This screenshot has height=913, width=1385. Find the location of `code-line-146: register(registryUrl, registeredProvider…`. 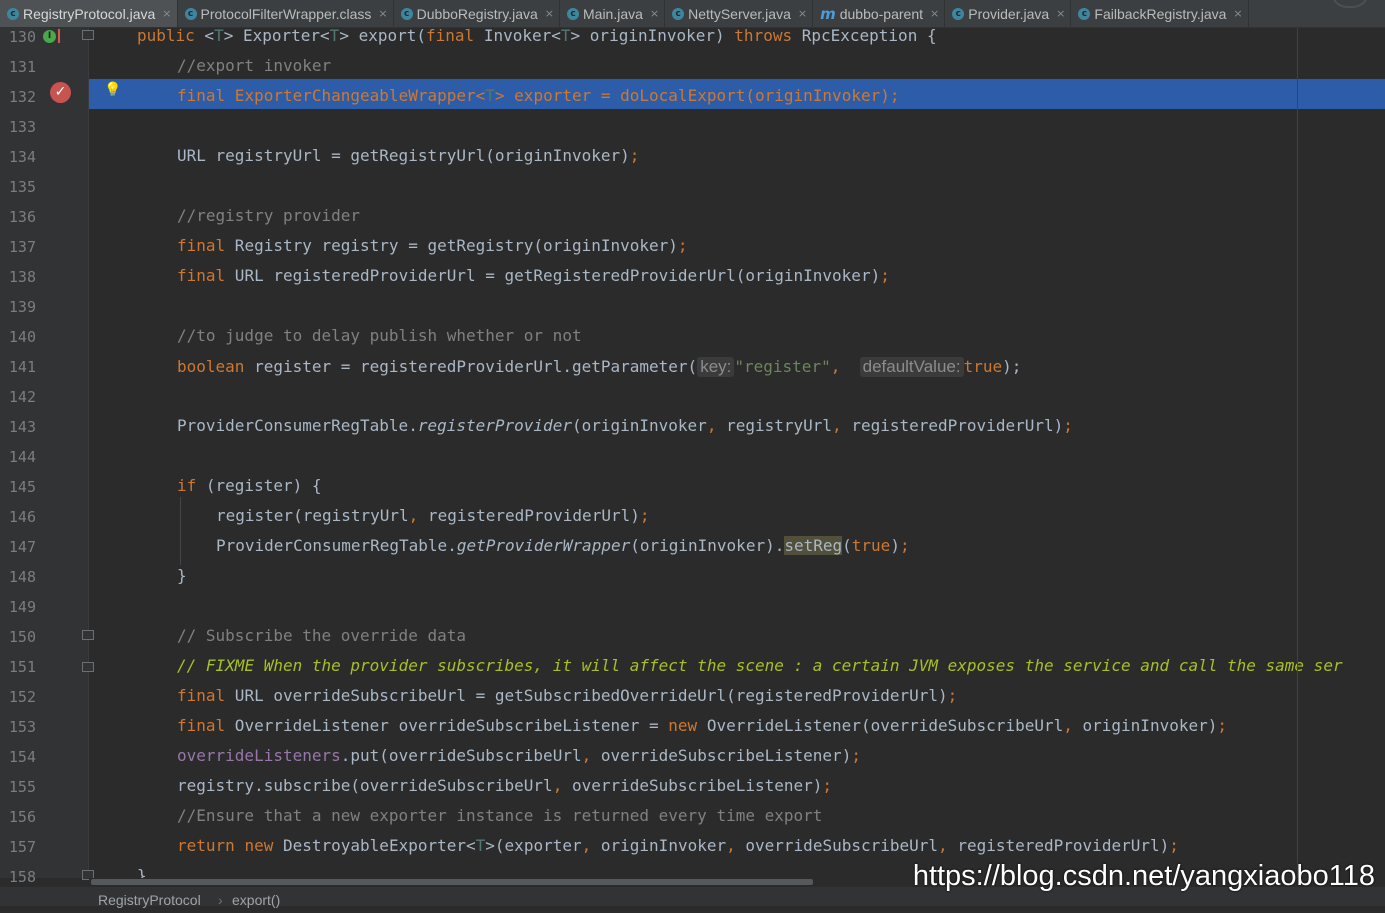

code-line-146: register(registryUrl, registeredProvider… is located at coordinates (433, 515).